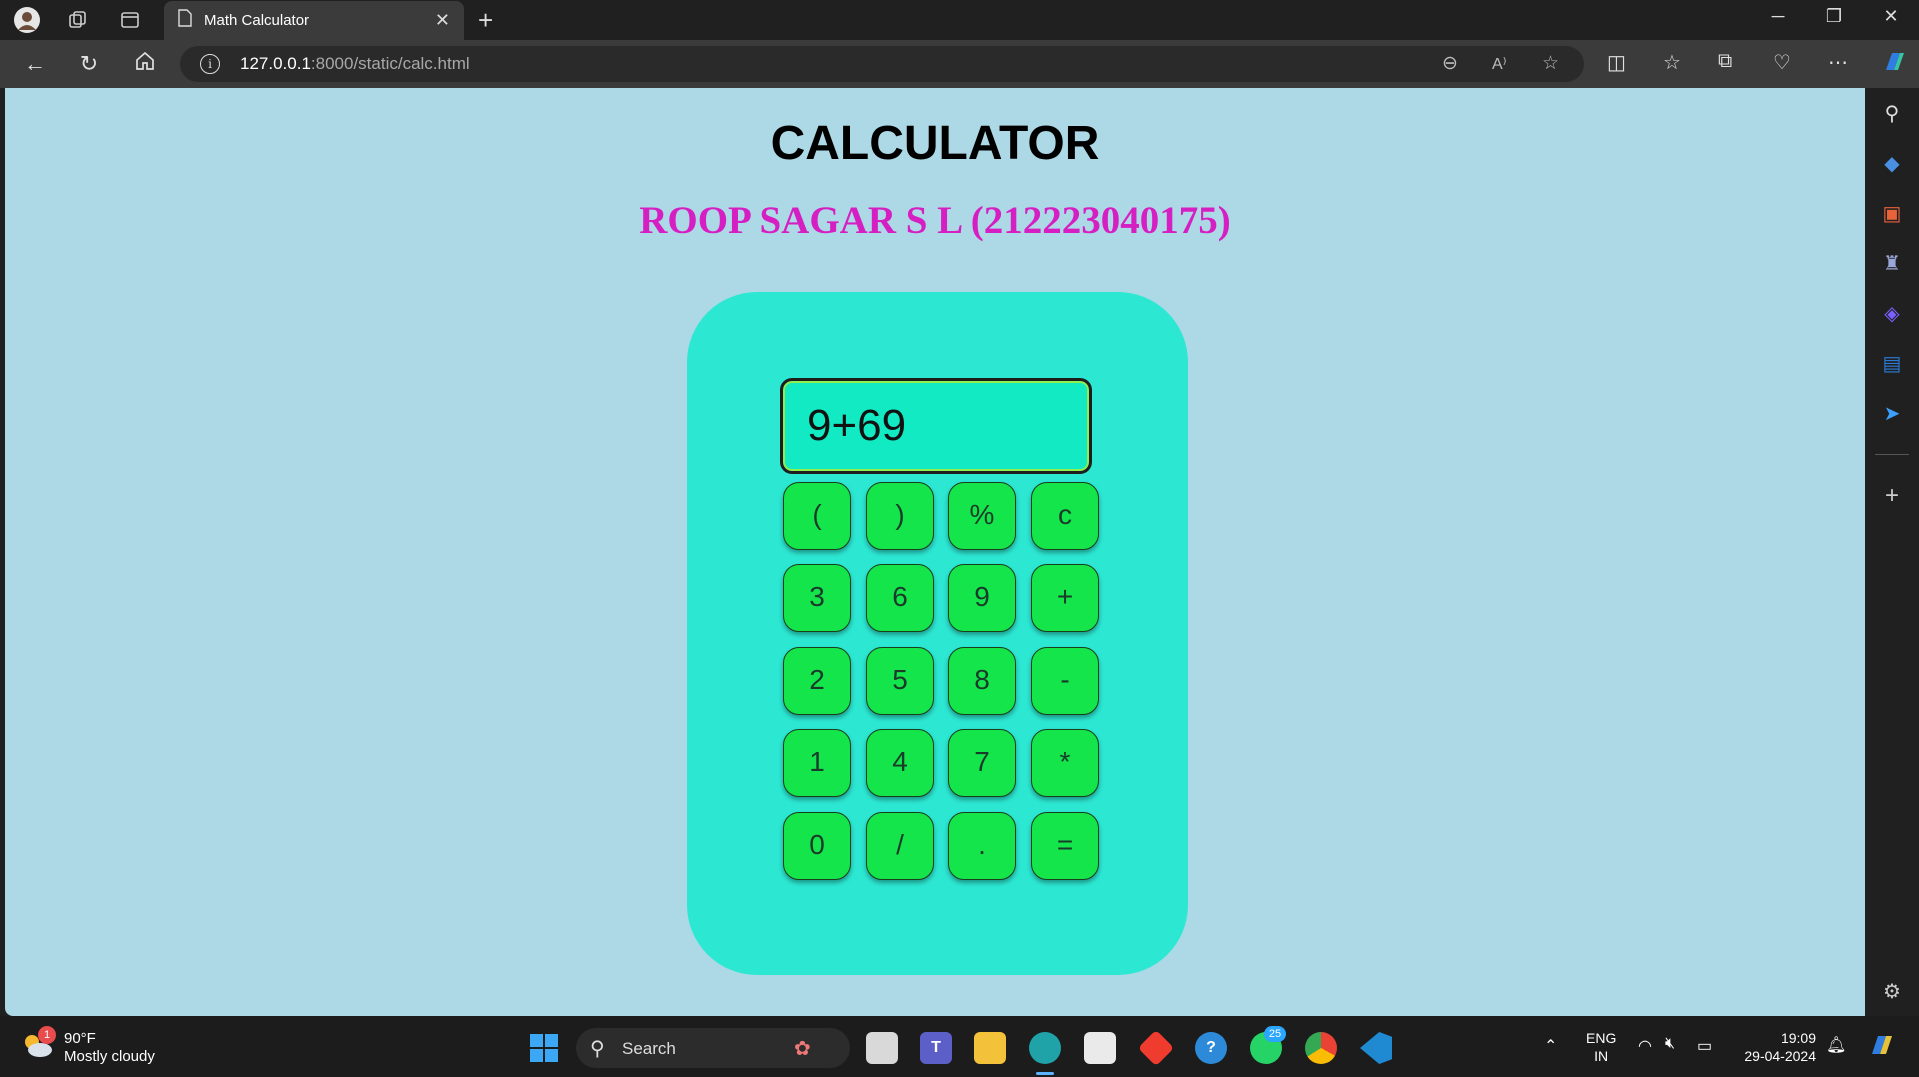  I want to click on key-clear: c, so click(1065, 516).